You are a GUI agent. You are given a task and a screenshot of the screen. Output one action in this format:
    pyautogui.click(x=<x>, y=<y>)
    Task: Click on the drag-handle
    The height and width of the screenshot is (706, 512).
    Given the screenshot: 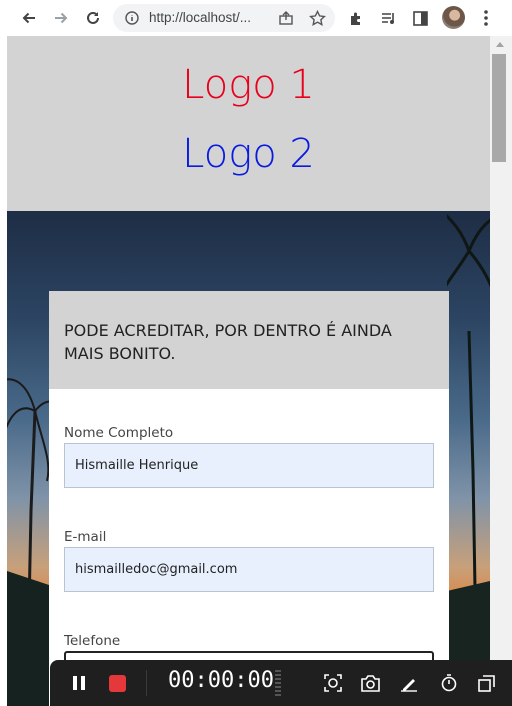 What is the action you would take?
    pyautogui.click(x=278, y=683)
    